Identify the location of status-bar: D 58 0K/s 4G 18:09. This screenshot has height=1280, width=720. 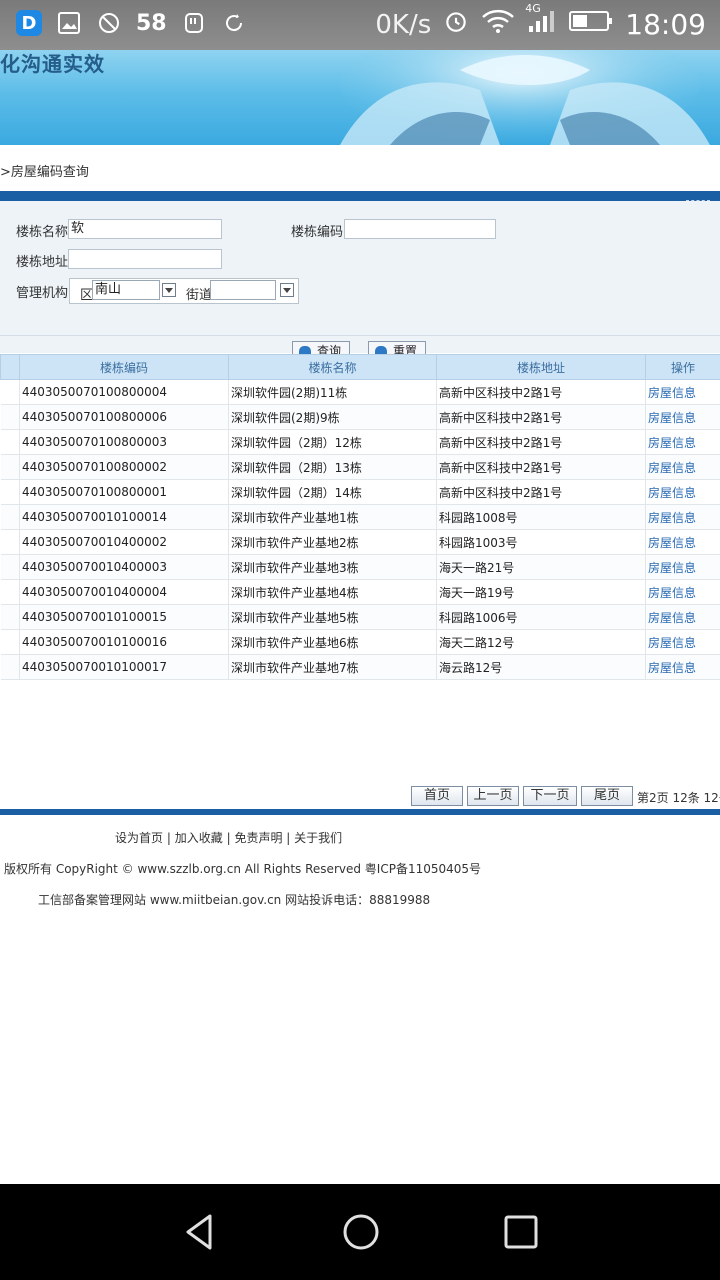
(360, 25).